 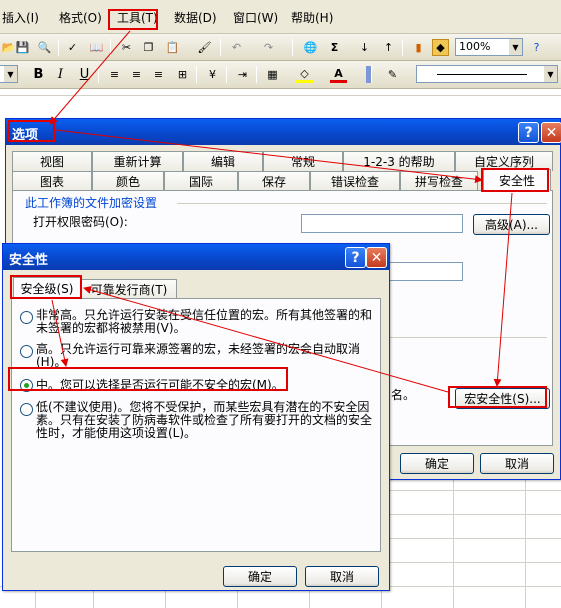 What do you see at coordinates (266, 339) in the screenshot?
I see `arrow-macro-button-to-security-level` at bounding box center [266, 339].